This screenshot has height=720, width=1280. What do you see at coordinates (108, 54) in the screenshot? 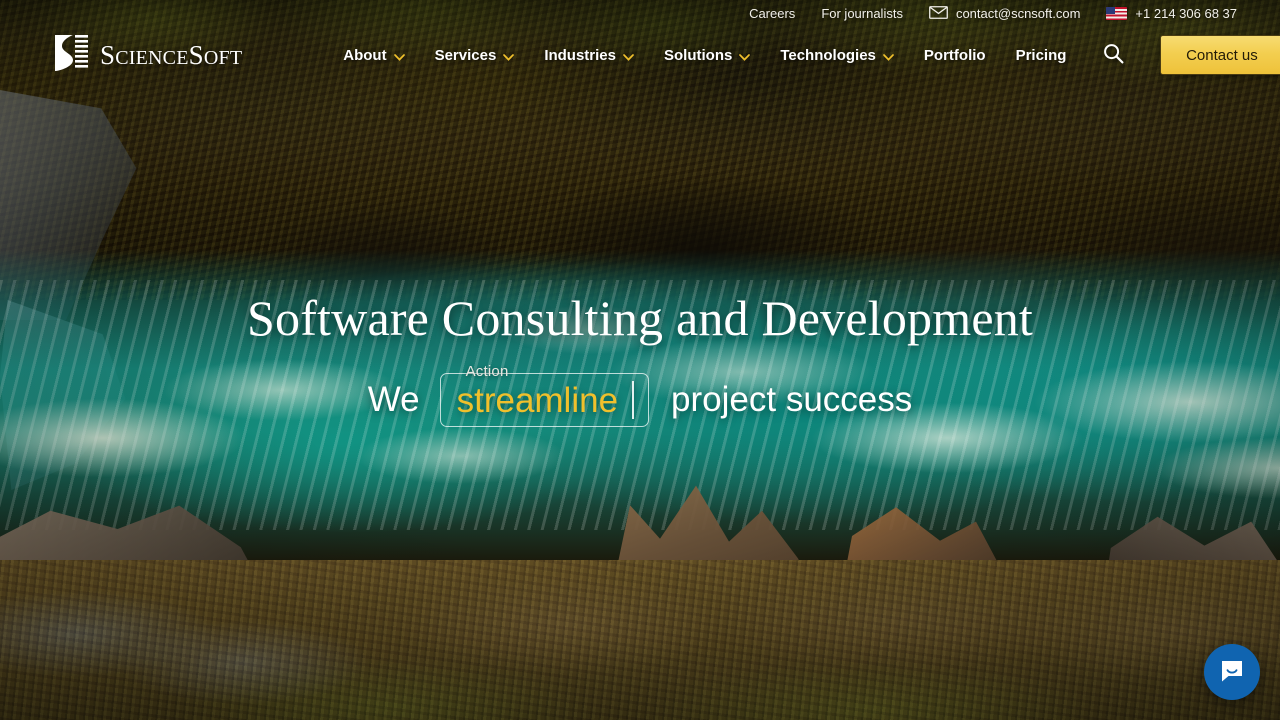
I see `logo-word-s1: S` at bounding box center [108, 54].